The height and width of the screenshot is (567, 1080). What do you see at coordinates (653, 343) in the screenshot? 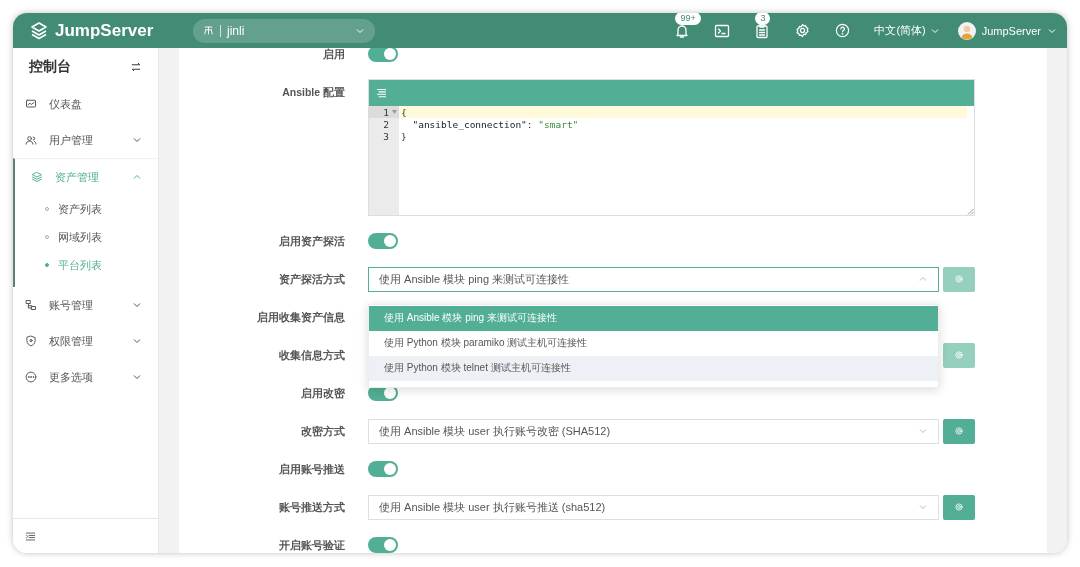
I see `dropdown-option: 使用 Python 模块 paramiko 测试主机可连接性` at bounding box center [653, 343].